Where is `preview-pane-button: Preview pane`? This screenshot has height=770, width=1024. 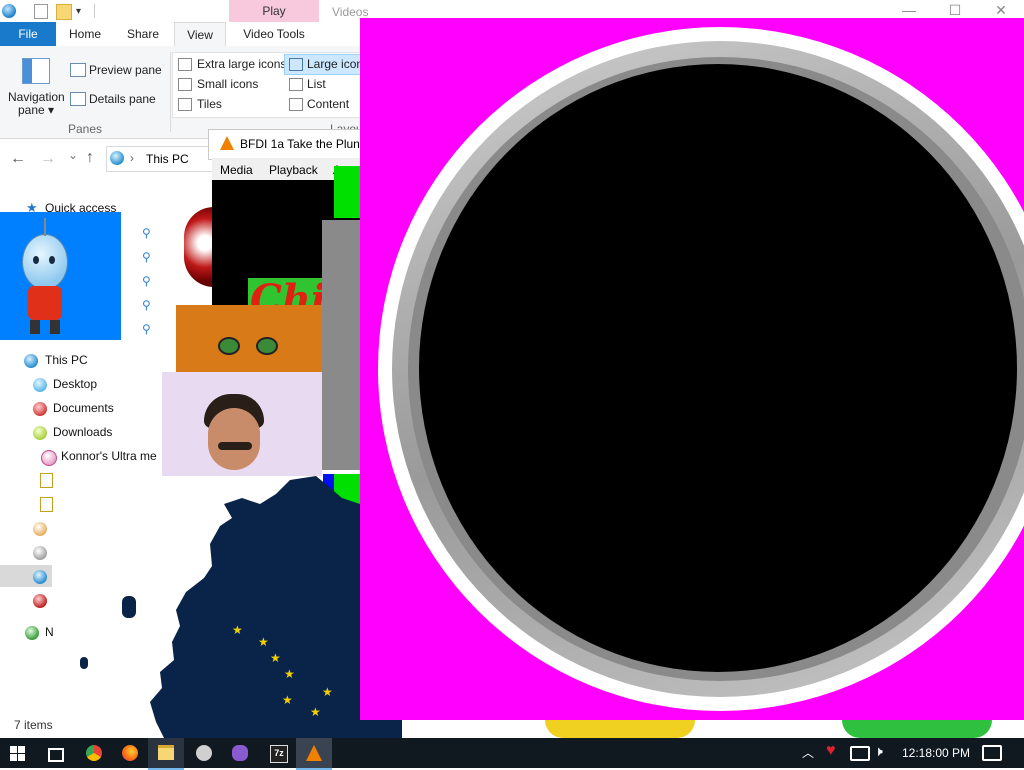 preview-pane-button: Preview pane is located at coordinates (125, 70).